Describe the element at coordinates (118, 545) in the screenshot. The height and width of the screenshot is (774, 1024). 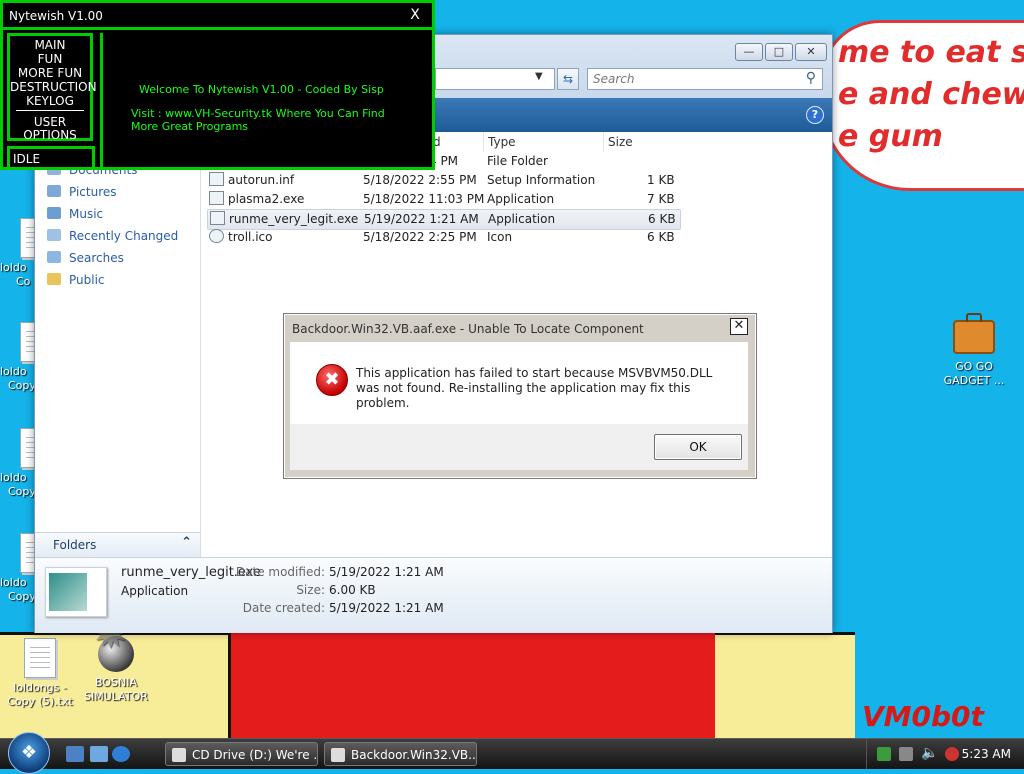
I see `folders-toggle: Folders ⌃` at that location.